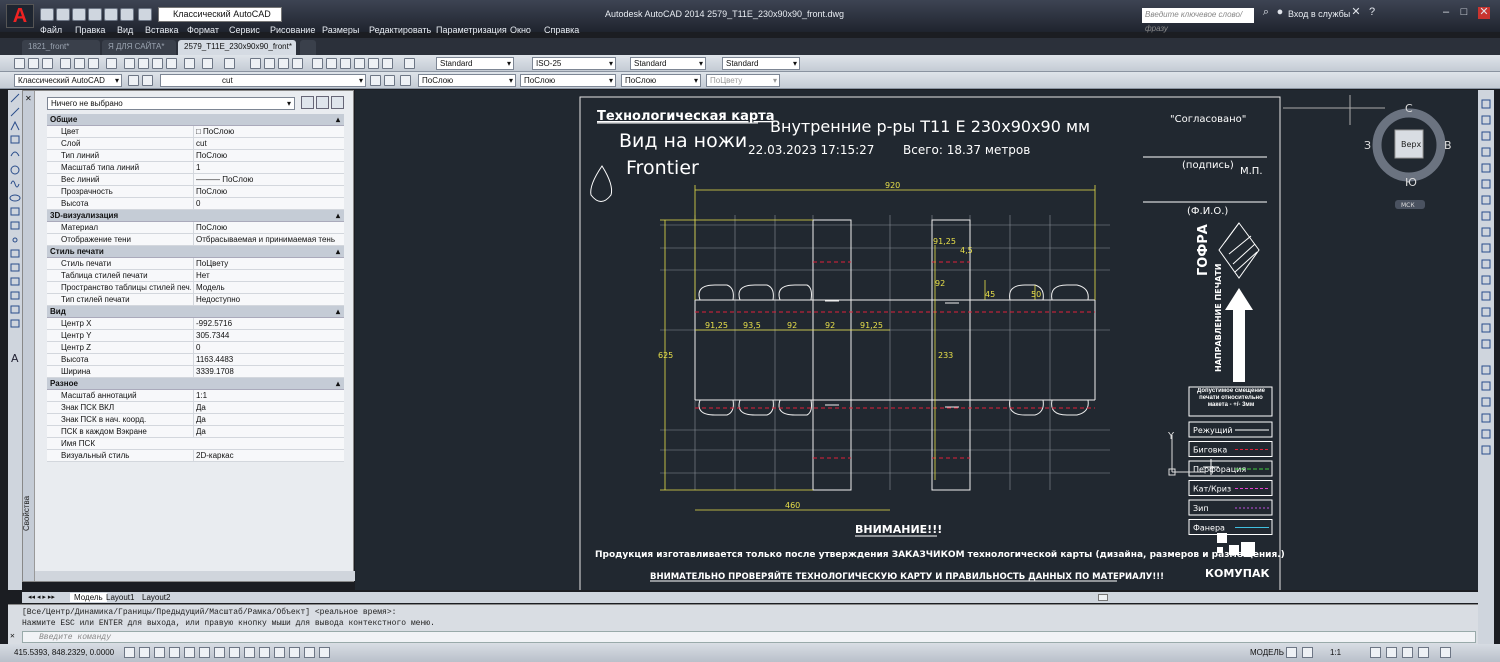  What do you see at coordinates (1445, 652) in the screenshot?
I see `clean-screen-icon` at bounding box center [1445, 652].